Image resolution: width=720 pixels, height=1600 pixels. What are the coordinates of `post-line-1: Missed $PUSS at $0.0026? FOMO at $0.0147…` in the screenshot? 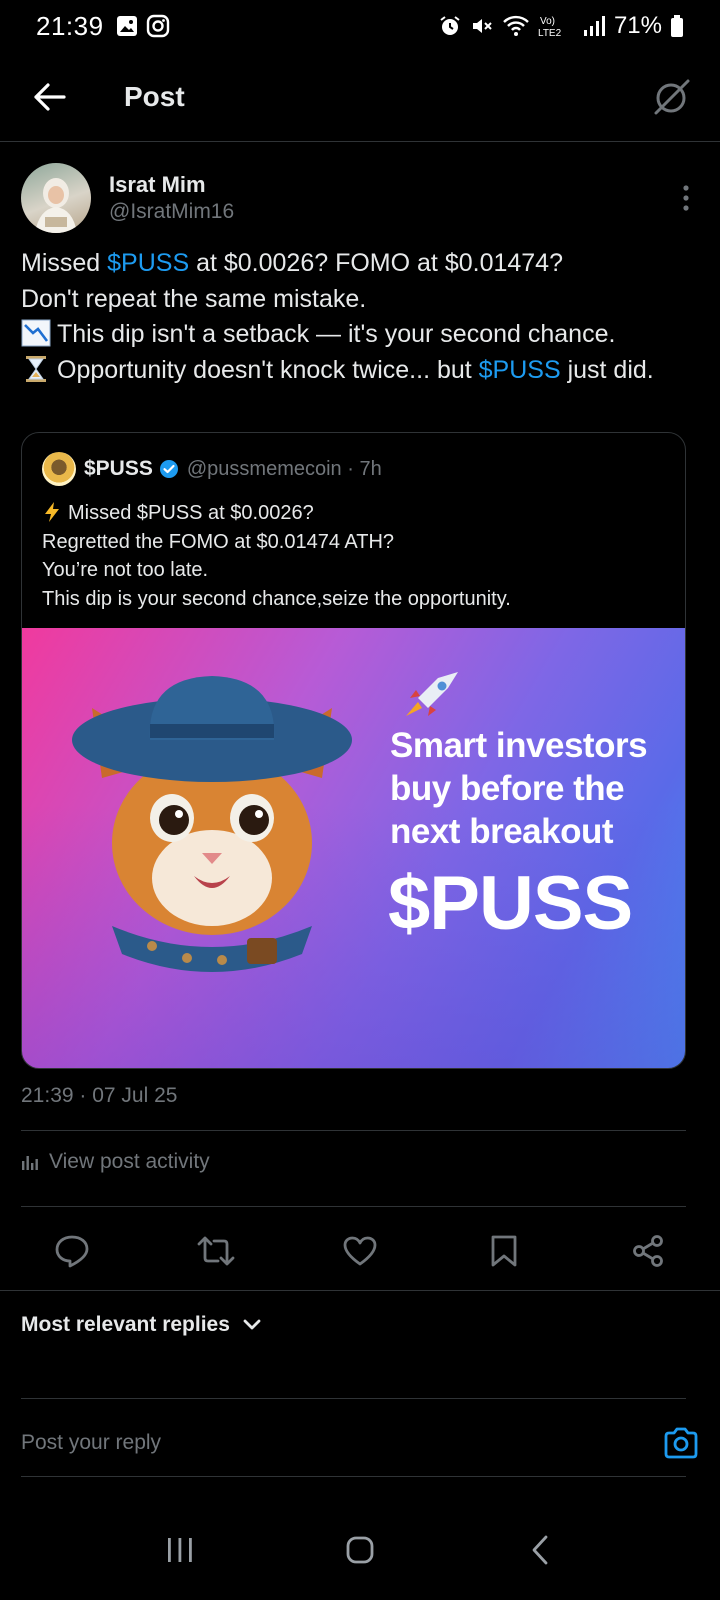 It's located at (292, 263).